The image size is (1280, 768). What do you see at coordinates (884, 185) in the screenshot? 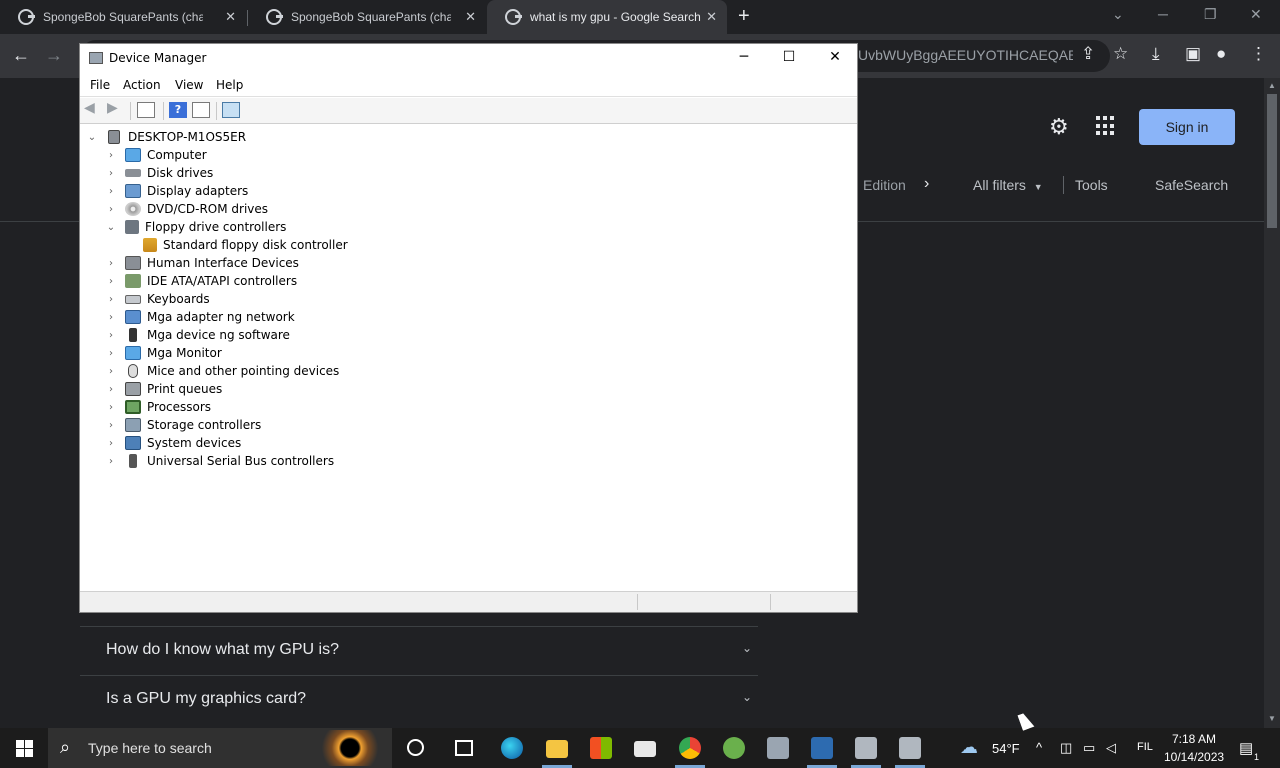
I see `filter-chip-edition: Edition` at bounding box center [884, 185].